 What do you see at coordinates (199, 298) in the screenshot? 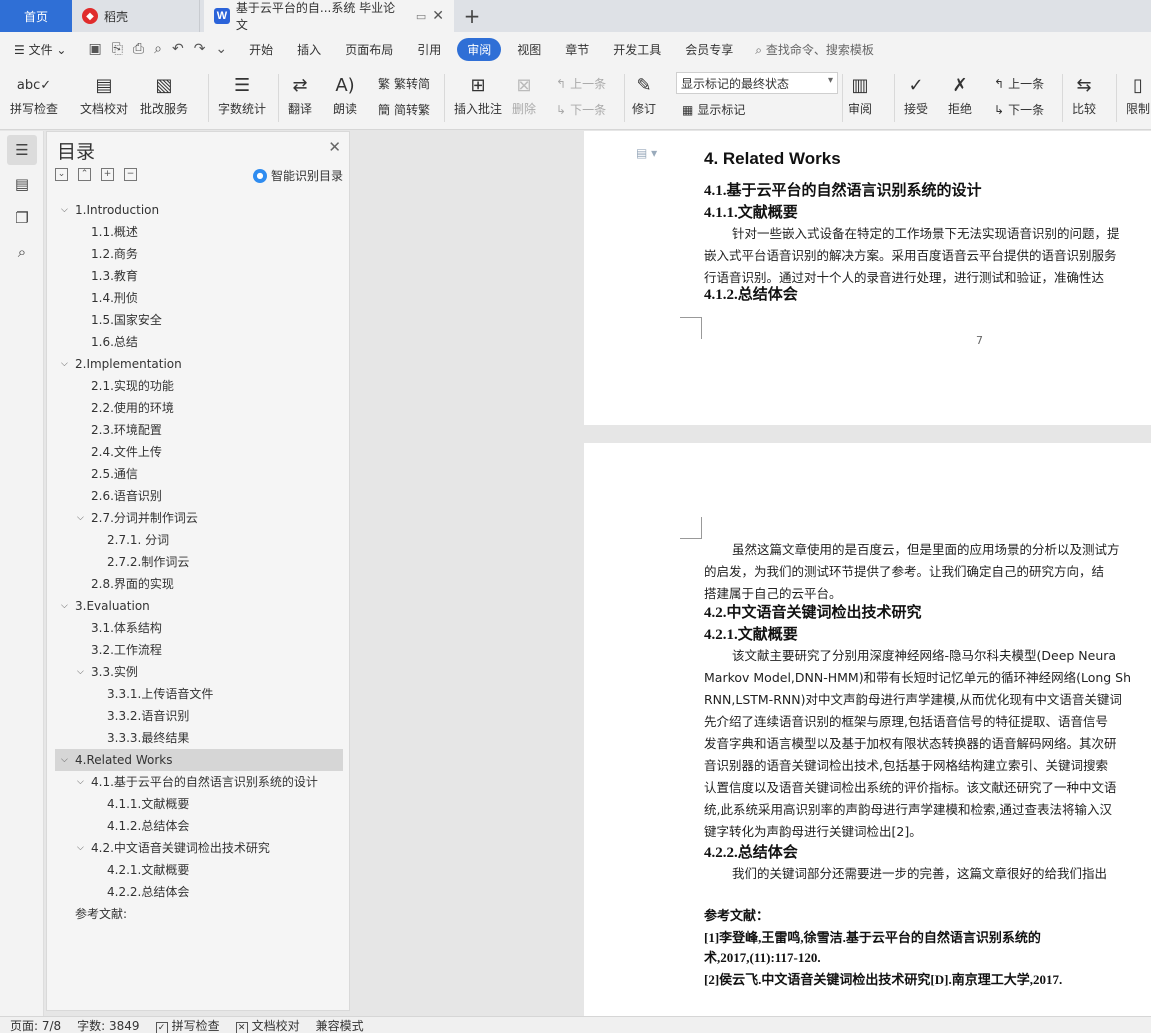
I see `toc-item: 1.4.刑侦` at bounding box center [199, 298].